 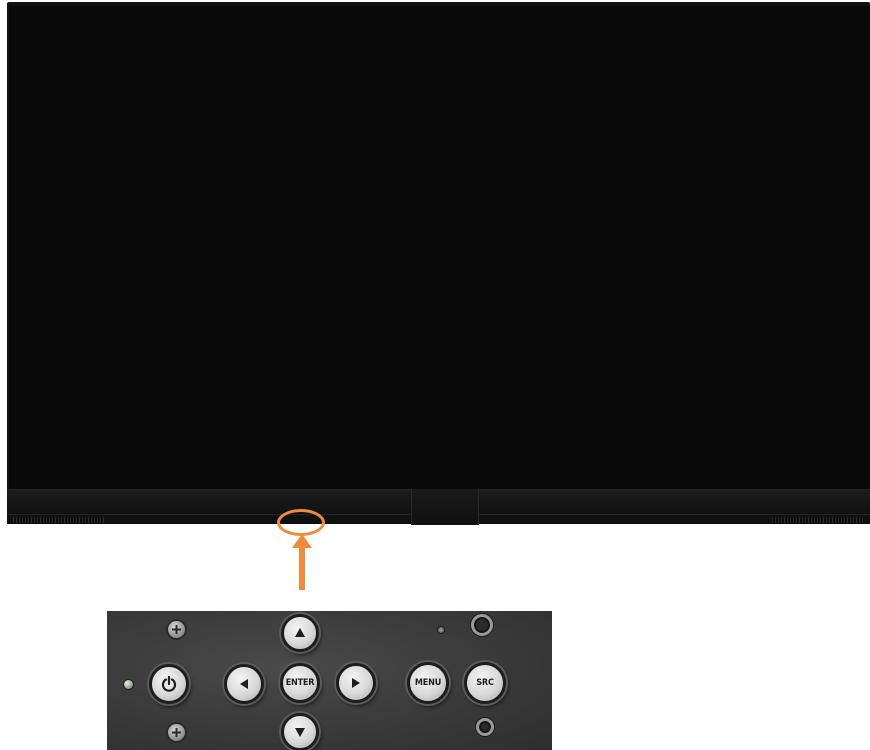 What do you see at coordinates (176, 629) in the screenshot?
I see `screw-top-left-icon` at bounding box center [176, 629].